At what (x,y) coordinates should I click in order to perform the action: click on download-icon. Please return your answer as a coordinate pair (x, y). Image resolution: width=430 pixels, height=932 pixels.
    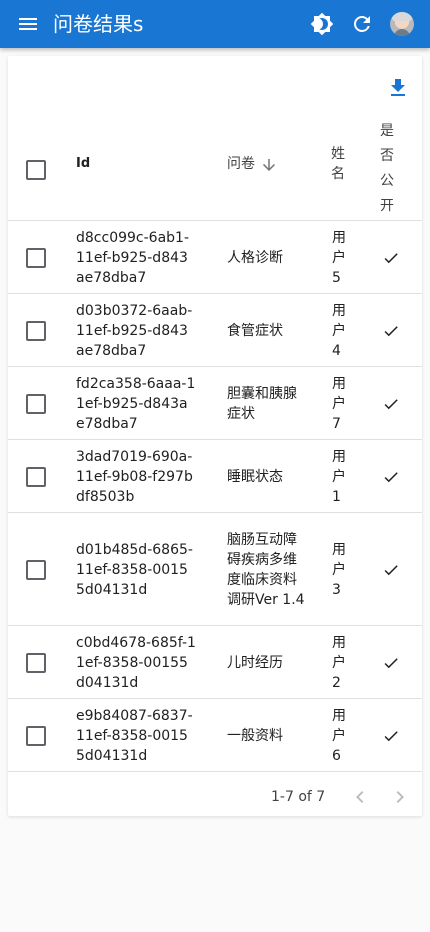
    Looking at the image, I should click on (398, 88).